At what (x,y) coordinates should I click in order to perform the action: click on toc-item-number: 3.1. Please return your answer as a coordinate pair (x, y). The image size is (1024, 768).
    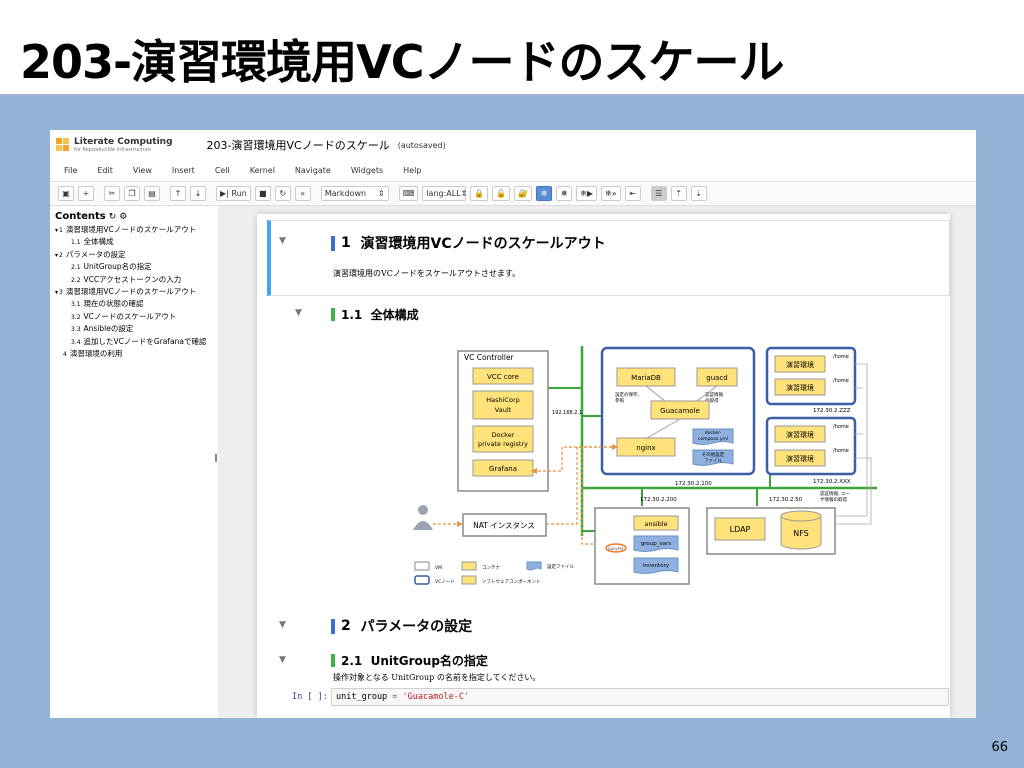
    Looking at the image, I should click on (76, 305).